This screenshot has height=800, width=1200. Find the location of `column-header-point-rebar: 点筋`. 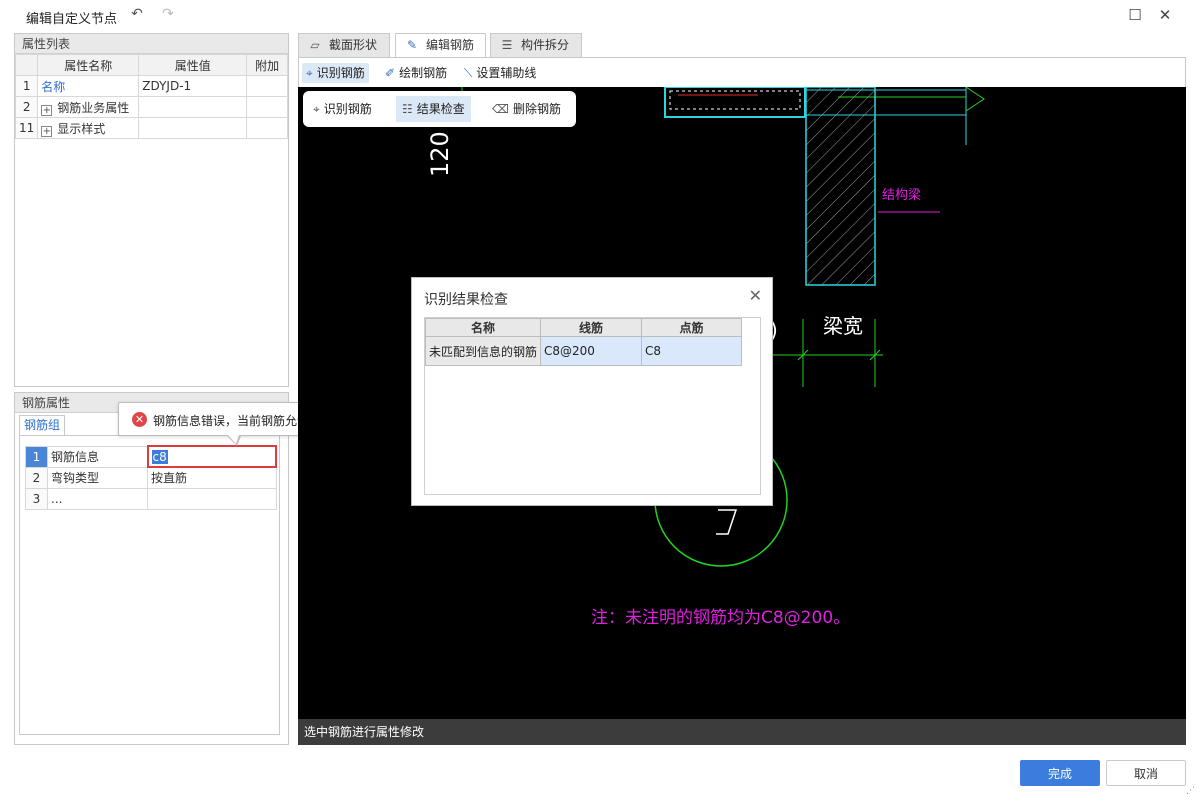

column-header-point-rebar: 点筋 is located at coordinates (692, 327).